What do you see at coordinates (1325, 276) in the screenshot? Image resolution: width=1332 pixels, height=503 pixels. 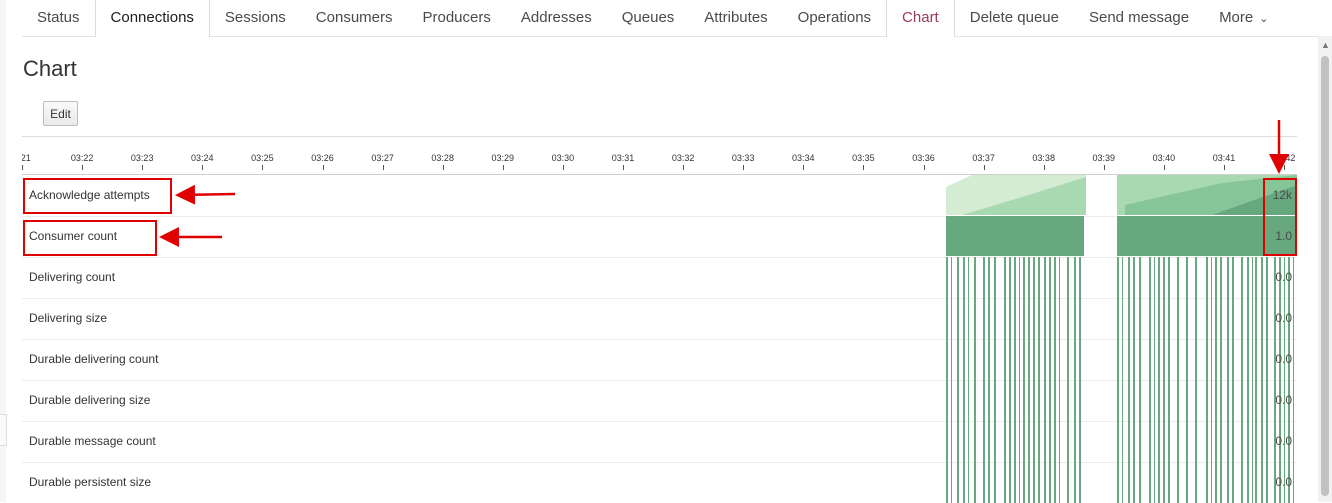 I see `scrollbar-thumb` at bounding box center [1325, 276].